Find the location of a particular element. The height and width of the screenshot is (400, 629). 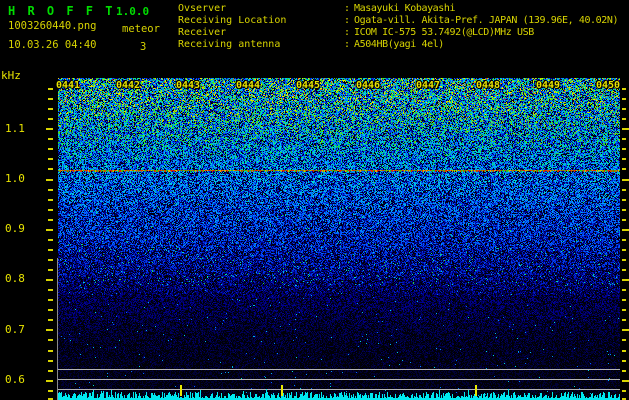

freq-tick-label: 0.7 is located at coordinates (15, 329).